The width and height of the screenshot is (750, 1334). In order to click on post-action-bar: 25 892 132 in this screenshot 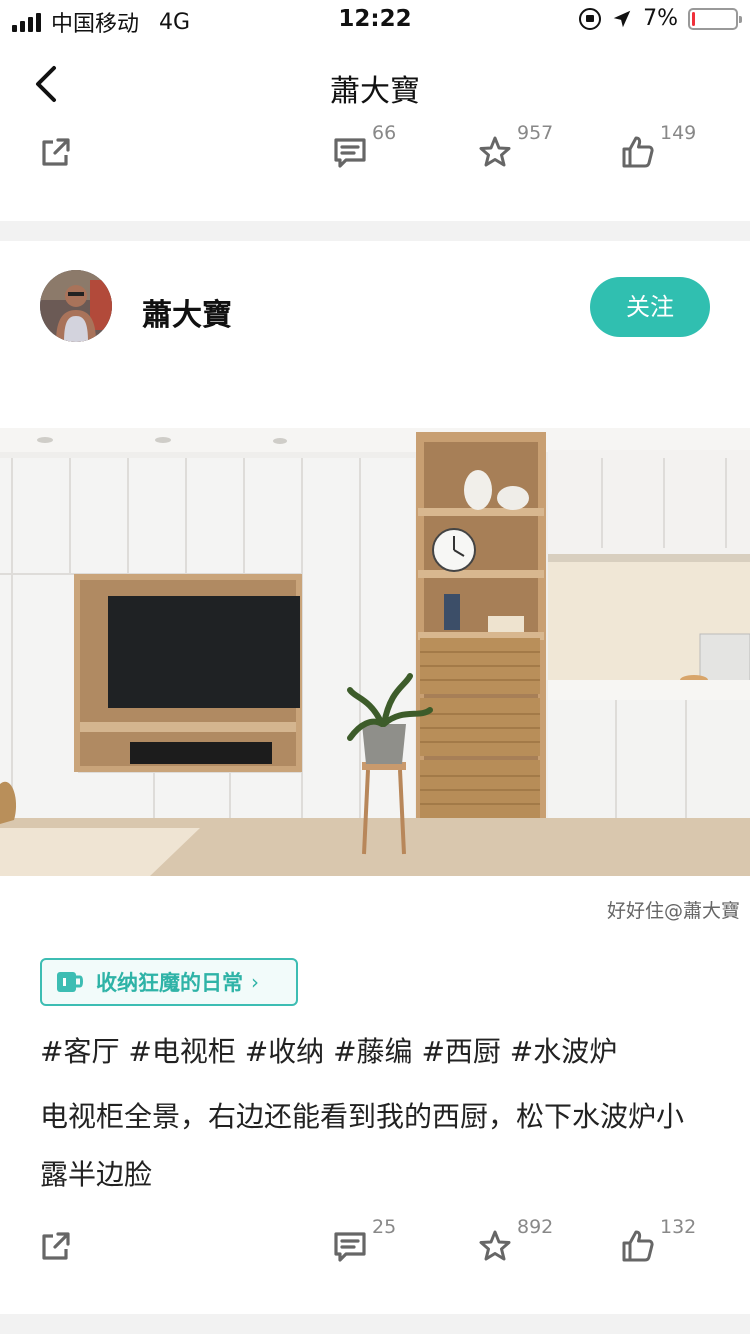, I will do `click(375, 1246)`.